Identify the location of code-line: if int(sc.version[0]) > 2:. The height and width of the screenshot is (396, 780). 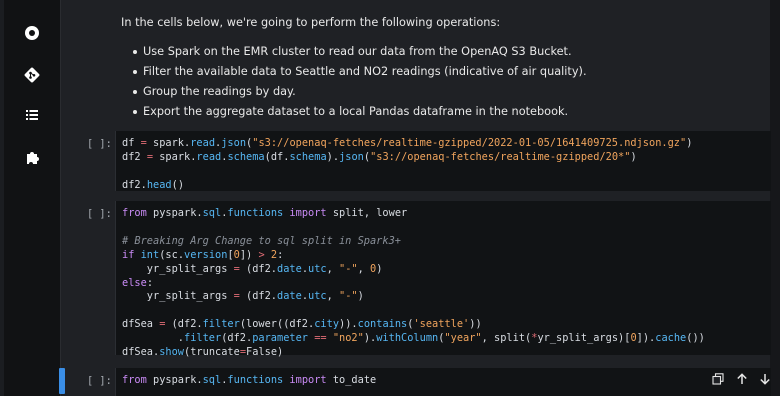
(203, 254).